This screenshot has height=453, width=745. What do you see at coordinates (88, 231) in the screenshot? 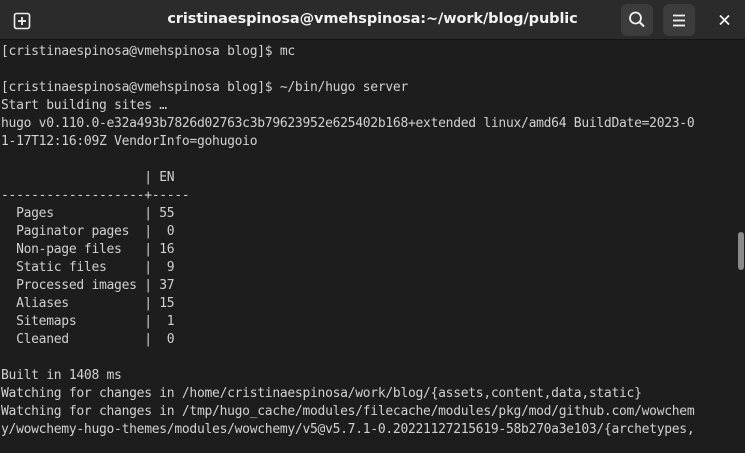
I see `terminal-line: Paginator pages | 0` at bounding box center [88, 231].